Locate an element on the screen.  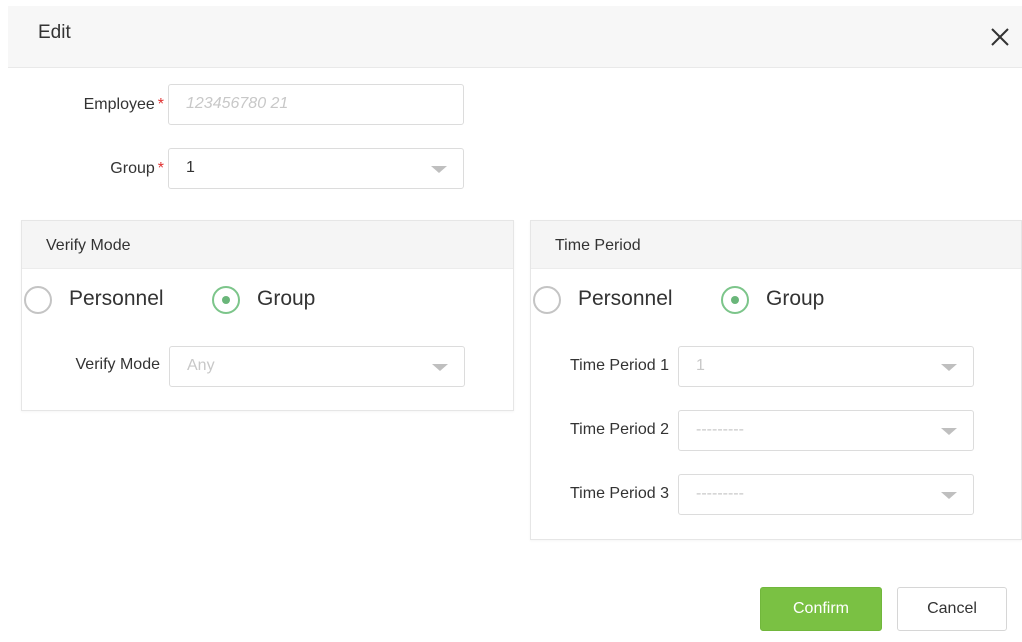
time-period-2-select: --------- is located at coordinates (826, 430).